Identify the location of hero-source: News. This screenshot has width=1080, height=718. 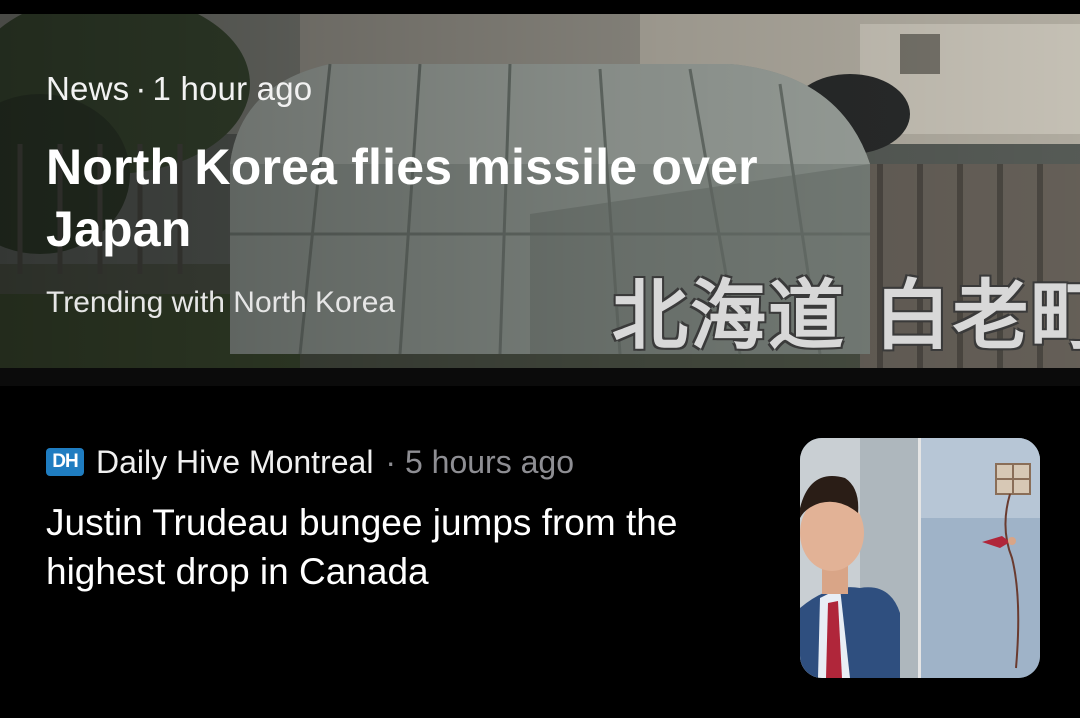
(88, 88).